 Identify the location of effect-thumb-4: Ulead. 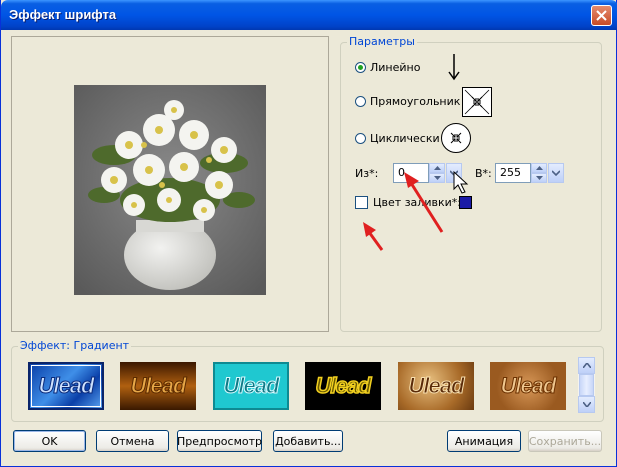
(343, 386).